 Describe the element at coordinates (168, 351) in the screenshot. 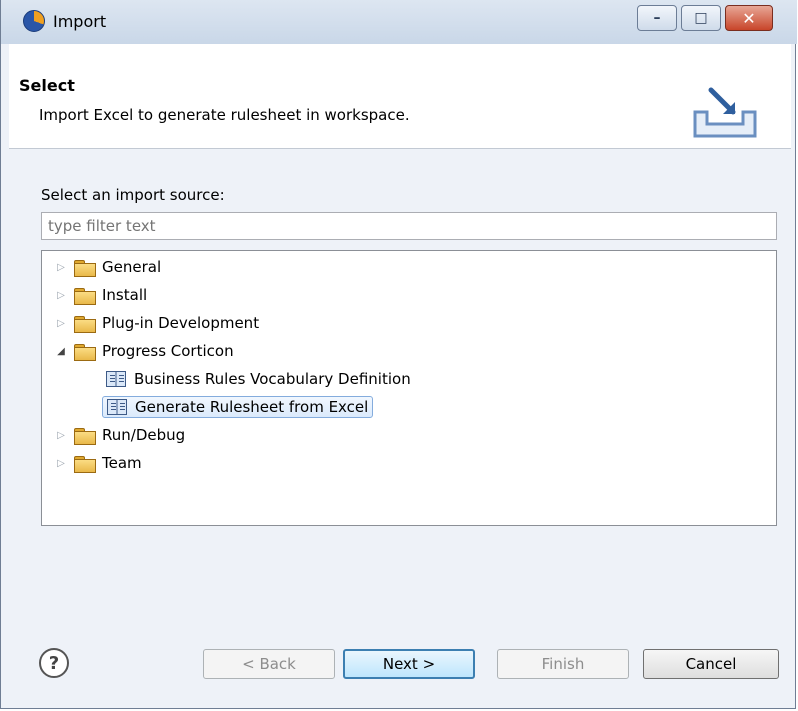

I see `tree-item-label: Progress Corticon` at that location.